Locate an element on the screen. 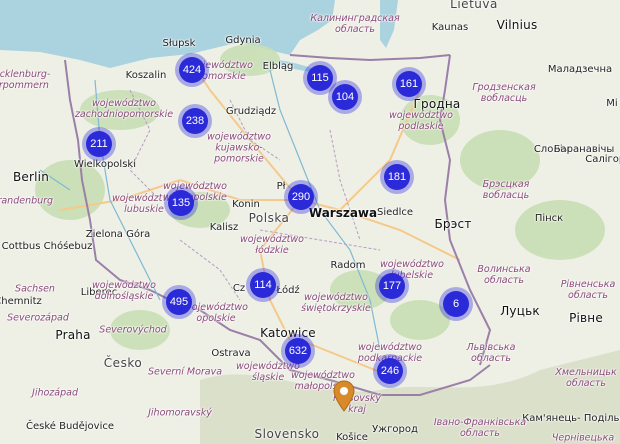 The image size is (620, 444). cluster-marker: 135 is located at coordinates (181, 203).